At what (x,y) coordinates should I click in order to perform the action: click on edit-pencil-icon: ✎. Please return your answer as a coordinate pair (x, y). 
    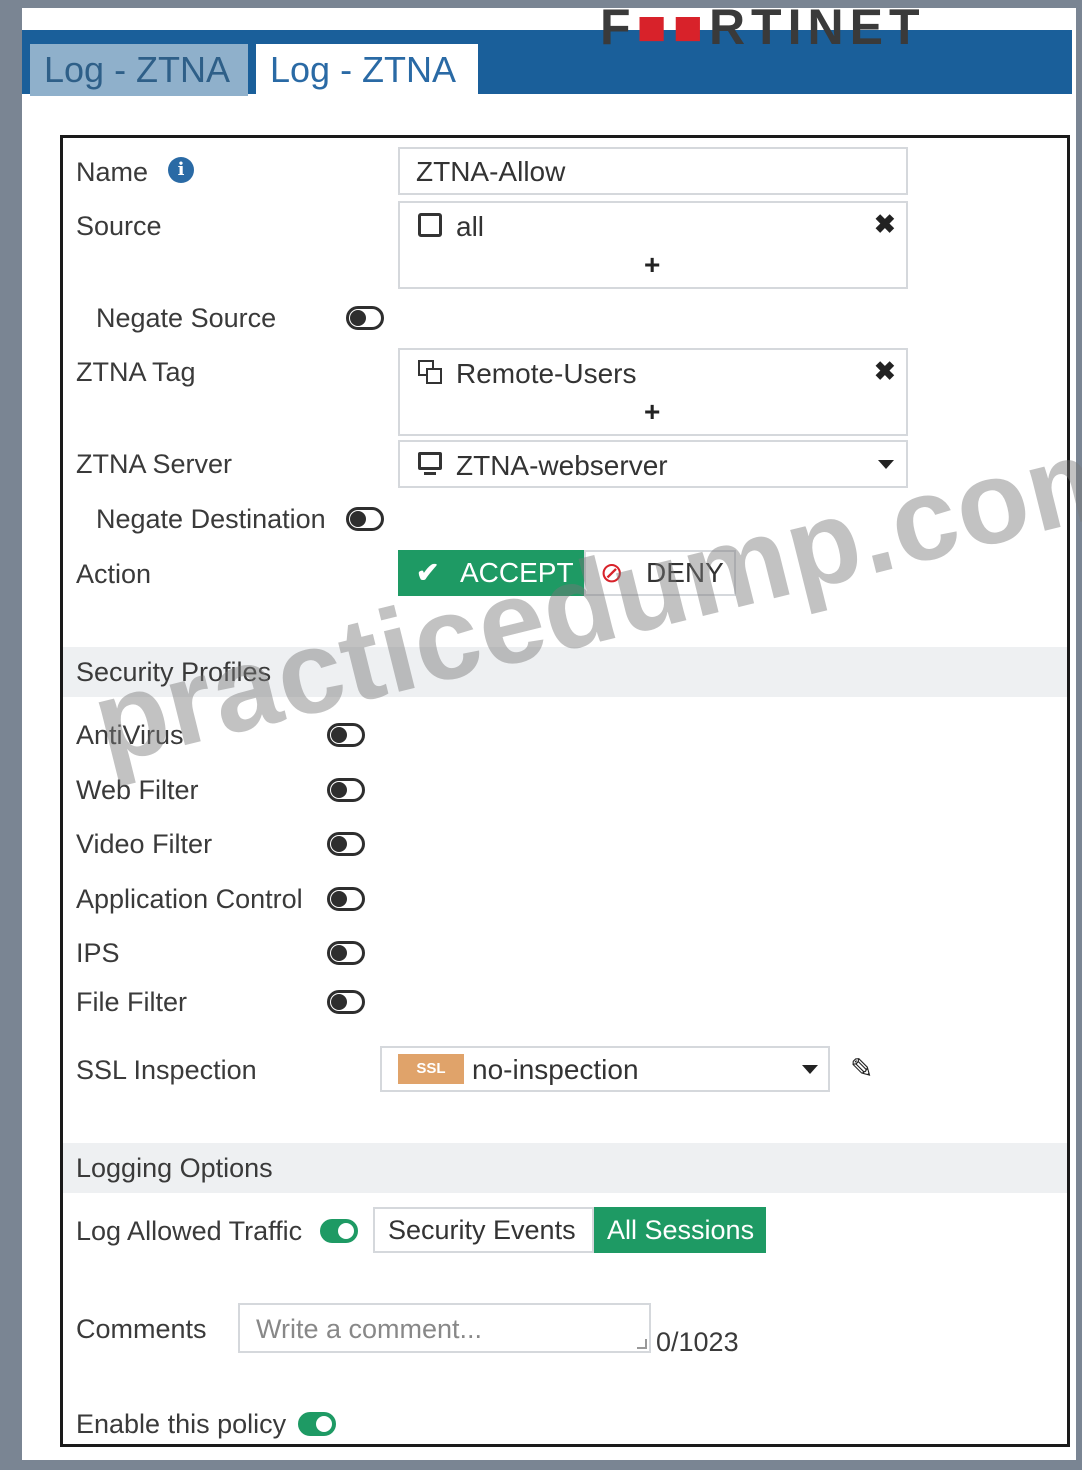
    Looking at the image, I should click on (861, 1068).